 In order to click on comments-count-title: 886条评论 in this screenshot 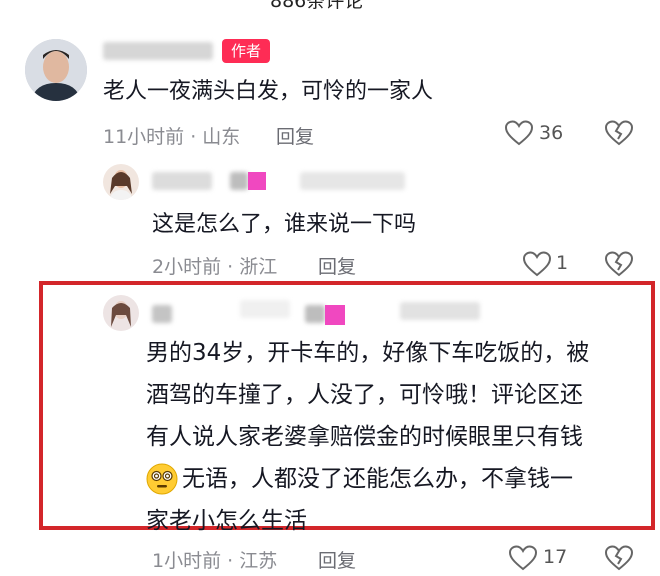, I will do `click(317, 6)`.